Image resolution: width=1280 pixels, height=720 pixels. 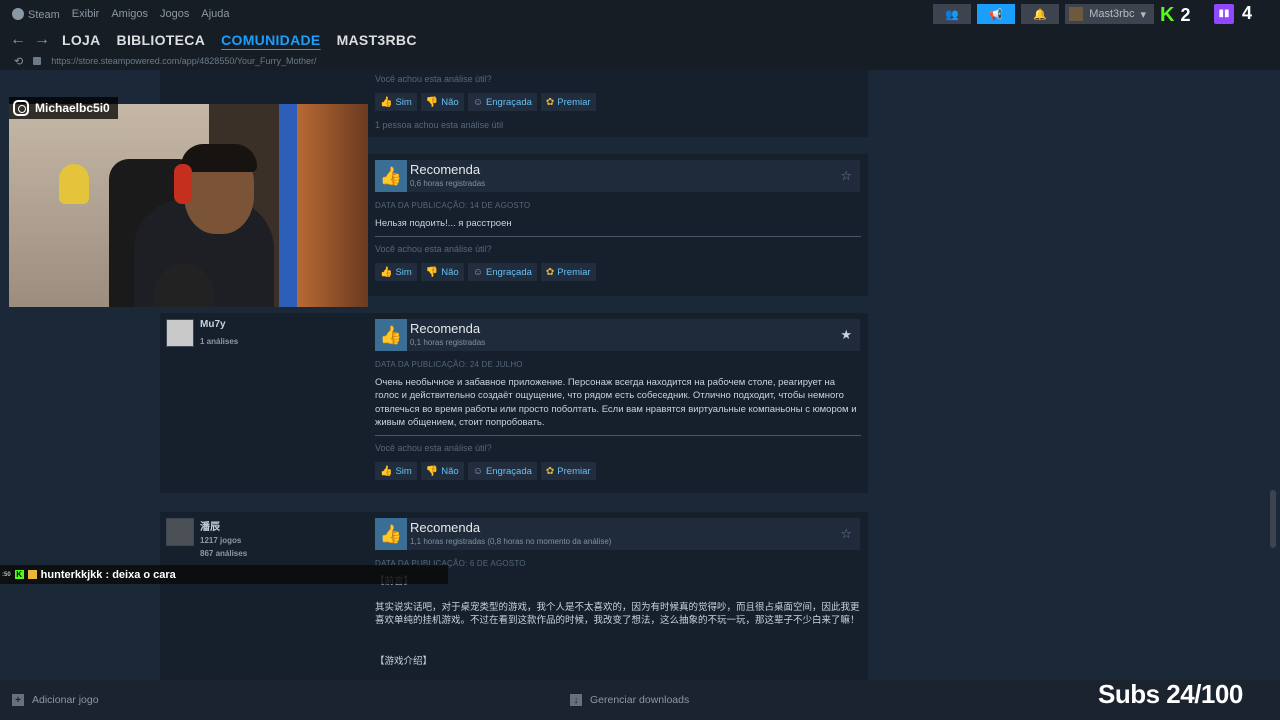 I want to click on menu-item-exibir: Exibir, so click(x=86, y=14).